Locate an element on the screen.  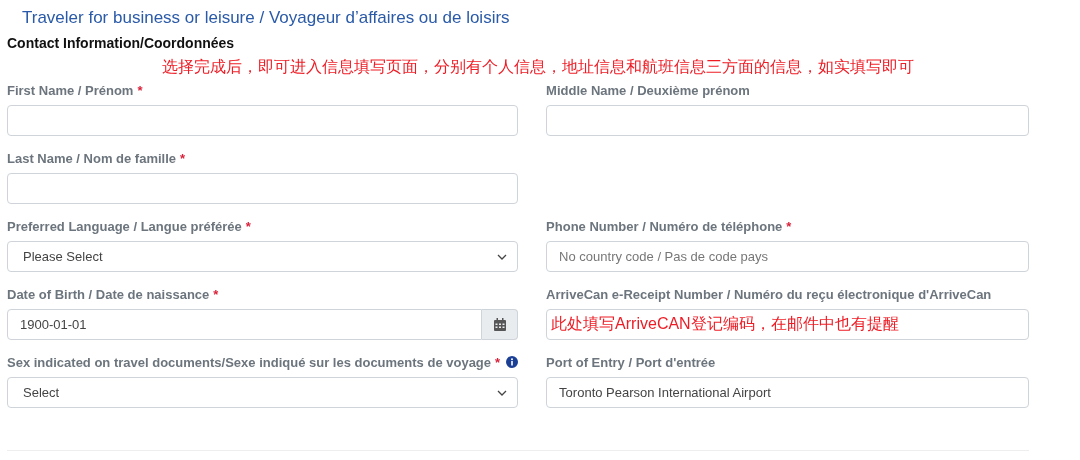
select-dropdown: Please Select is located at coordinates (263, 256).